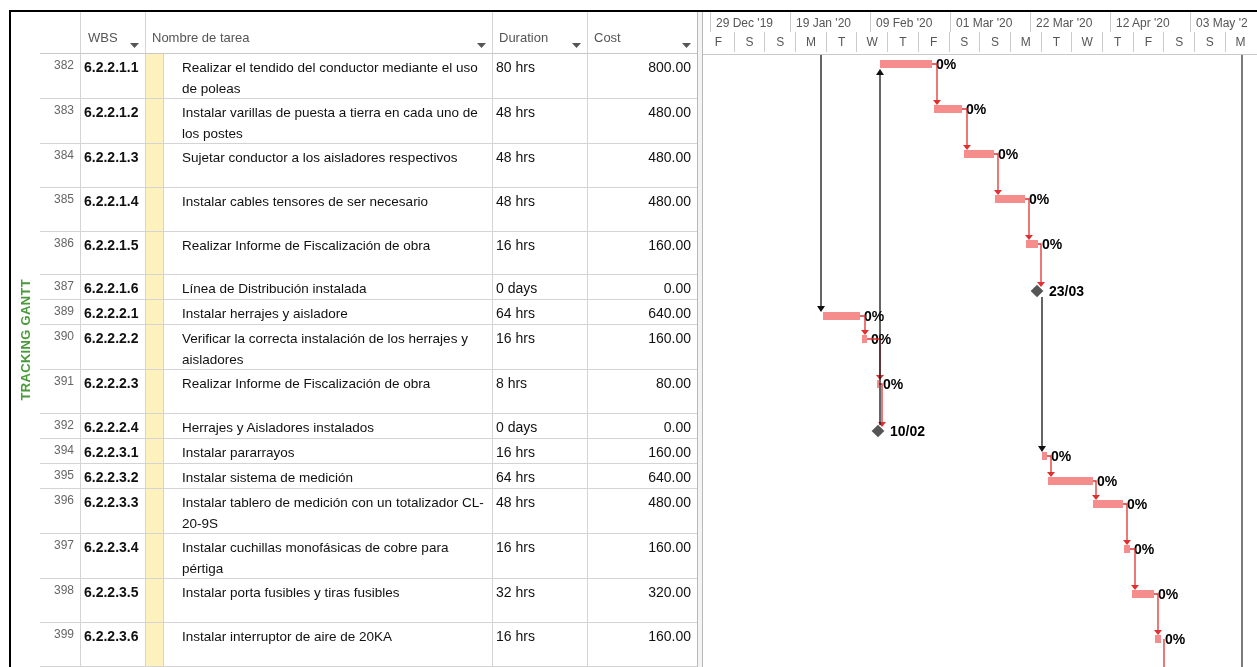  I want to click on row-number: 390, so click(63, 337).